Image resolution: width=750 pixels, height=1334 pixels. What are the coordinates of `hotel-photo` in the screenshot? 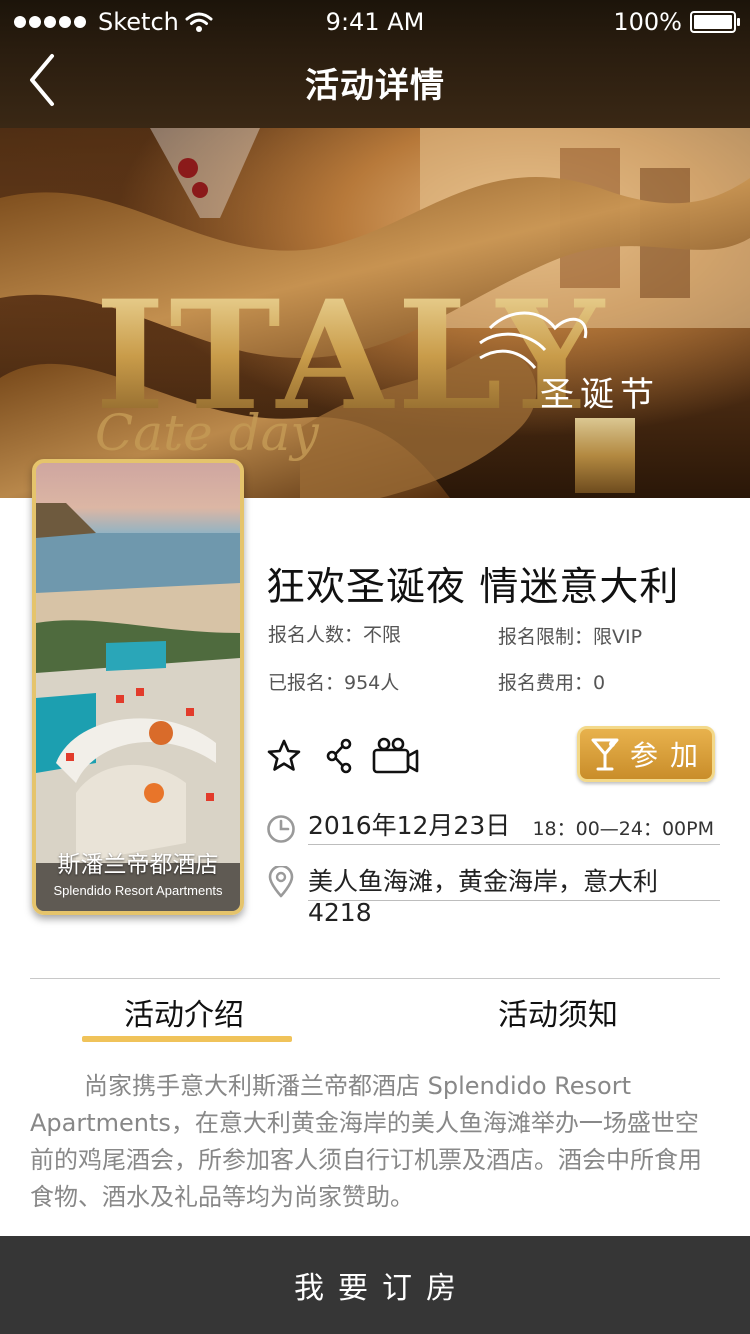 It's located at (138, 707).